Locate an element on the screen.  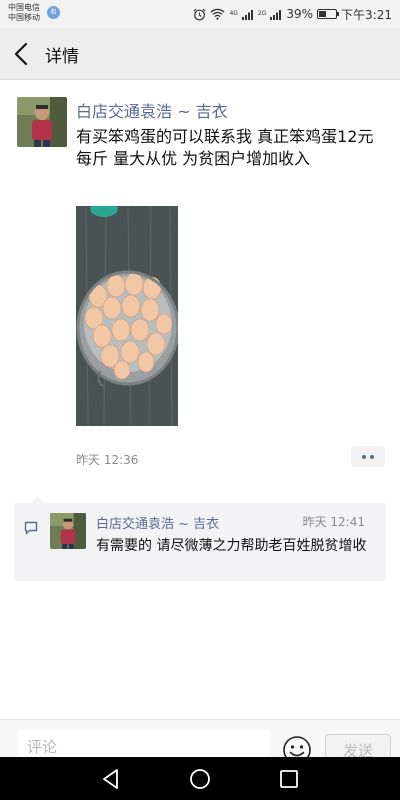
post-author: 白店交通袁浩 ~ 吉衣 is located at coordinates (152, 110).